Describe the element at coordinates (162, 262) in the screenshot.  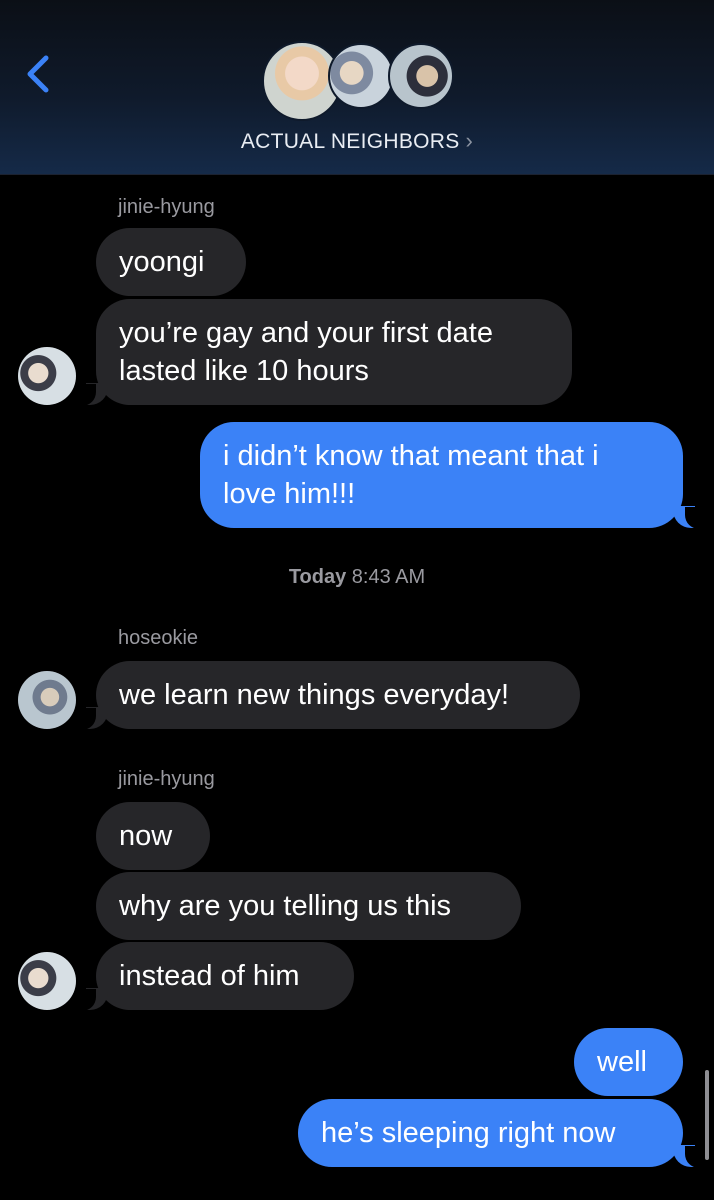
I see `message-text: yoongi` at that location.